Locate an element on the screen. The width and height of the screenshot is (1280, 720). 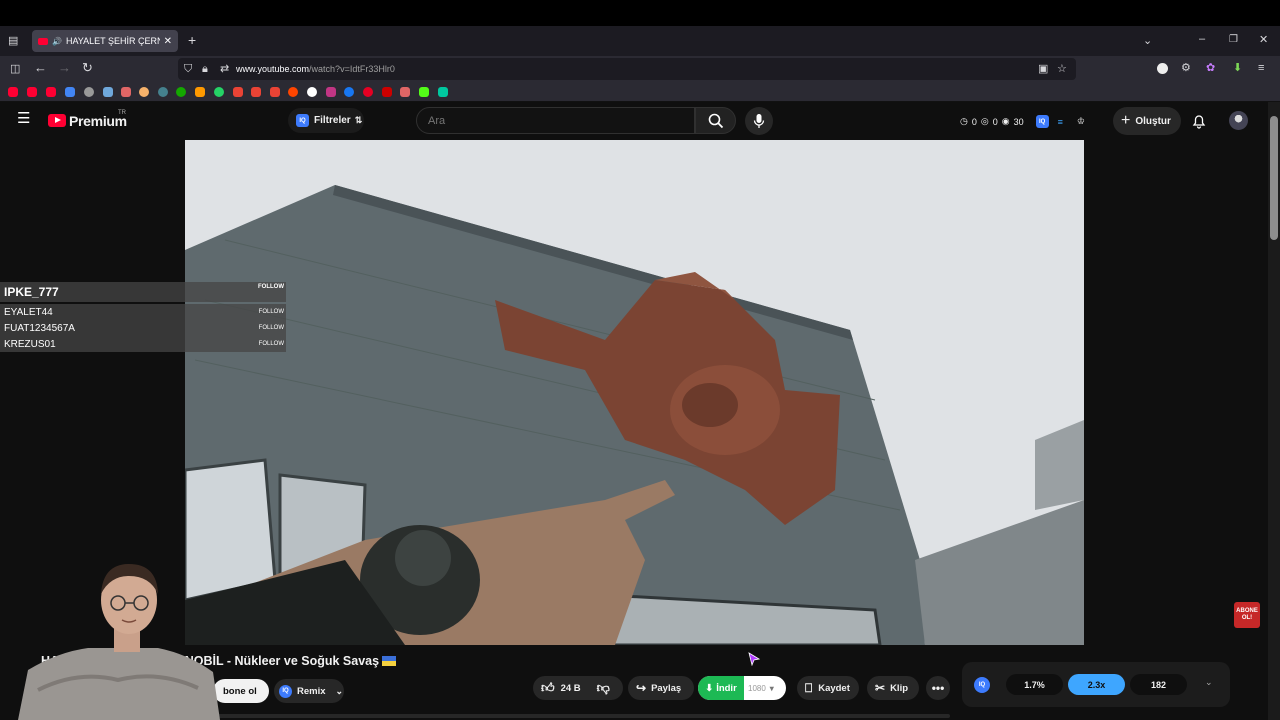
filters-label: Filtreler is located at coordinates (332, 120).